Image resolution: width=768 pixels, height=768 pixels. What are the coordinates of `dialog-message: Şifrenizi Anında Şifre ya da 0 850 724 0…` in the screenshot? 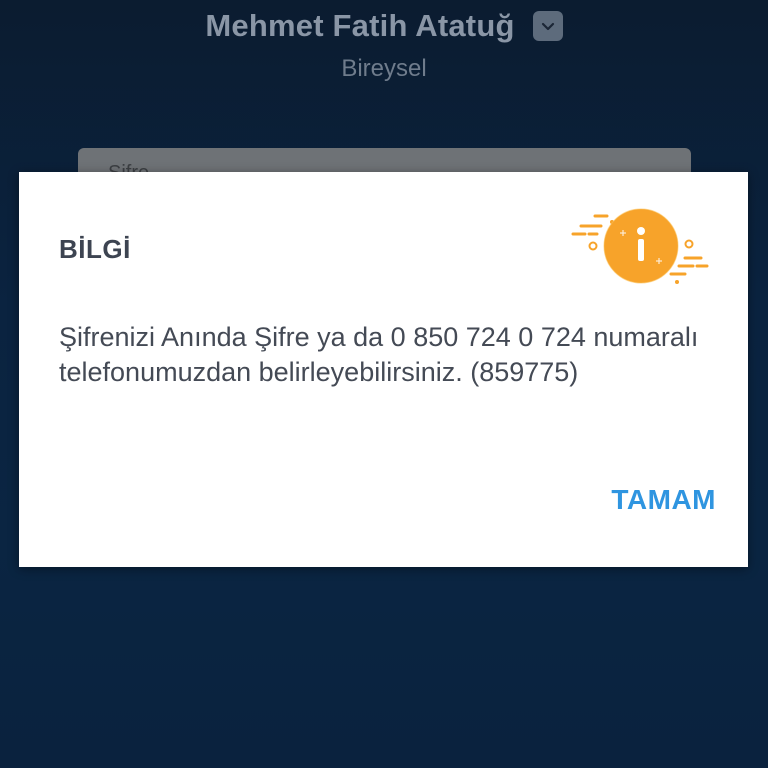 It's located at (379, 354).